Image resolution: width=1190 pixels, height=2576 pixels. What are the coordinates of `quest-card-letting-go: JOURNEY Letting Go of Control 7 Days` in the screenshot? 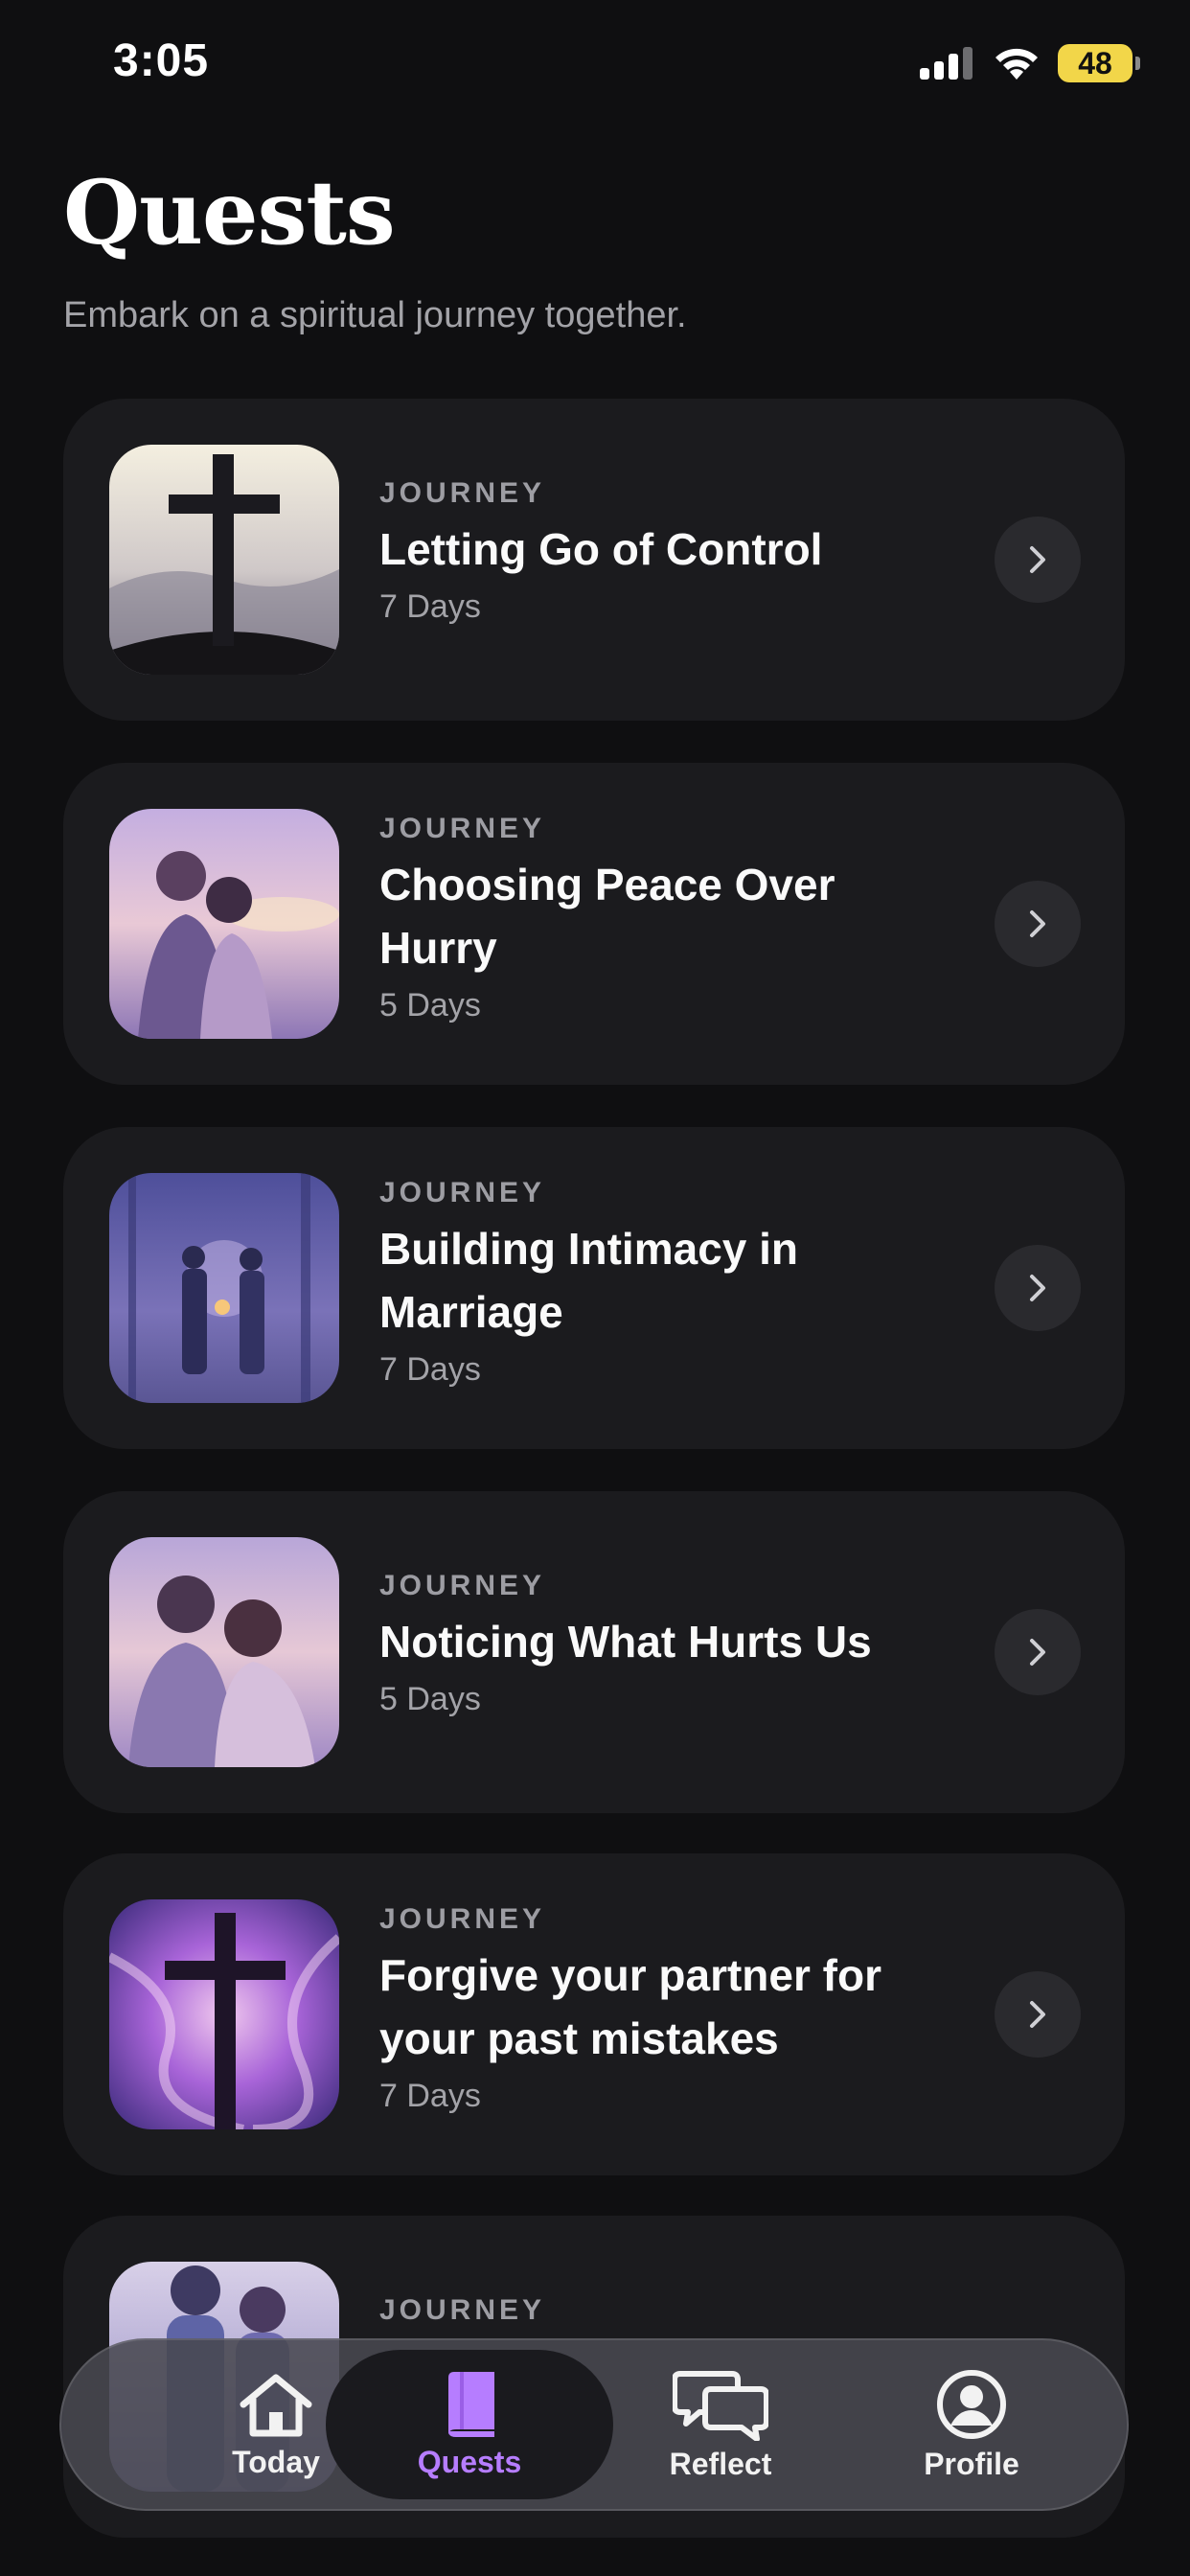 It's located at (594, 560).